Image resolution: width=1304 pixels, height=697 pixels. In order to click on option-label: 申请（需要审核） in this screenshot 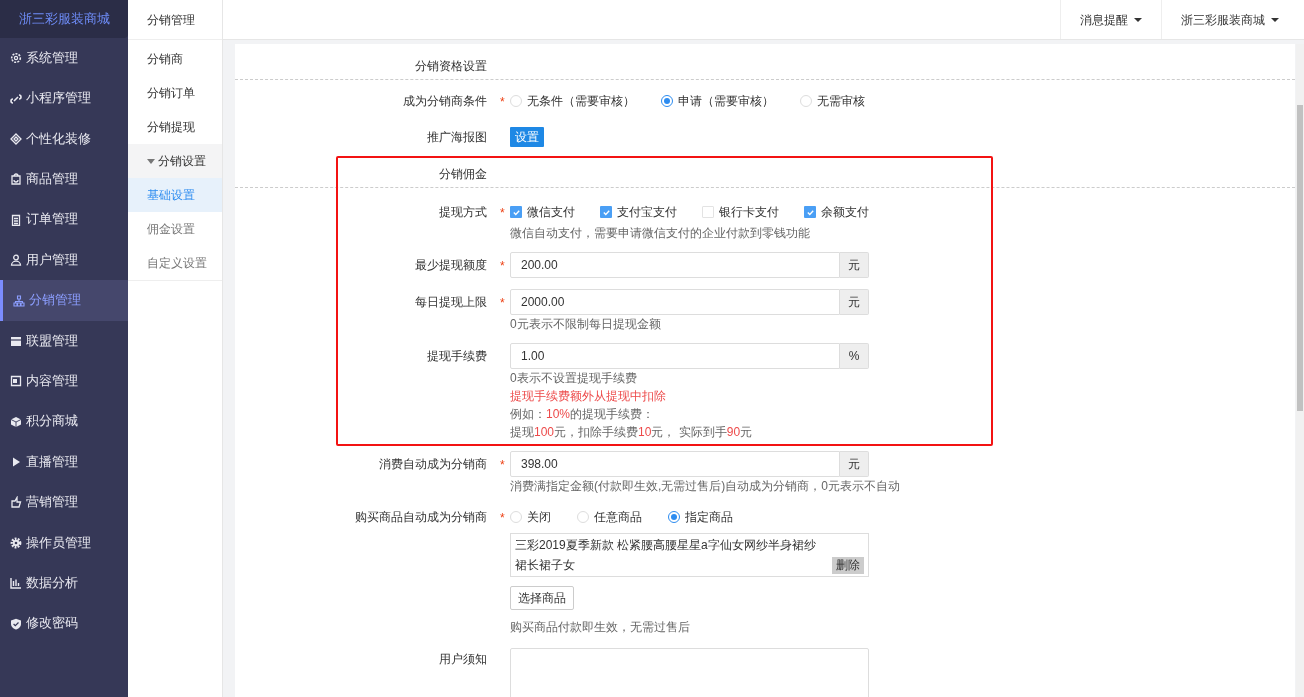, I will do `click(726, 101)`.